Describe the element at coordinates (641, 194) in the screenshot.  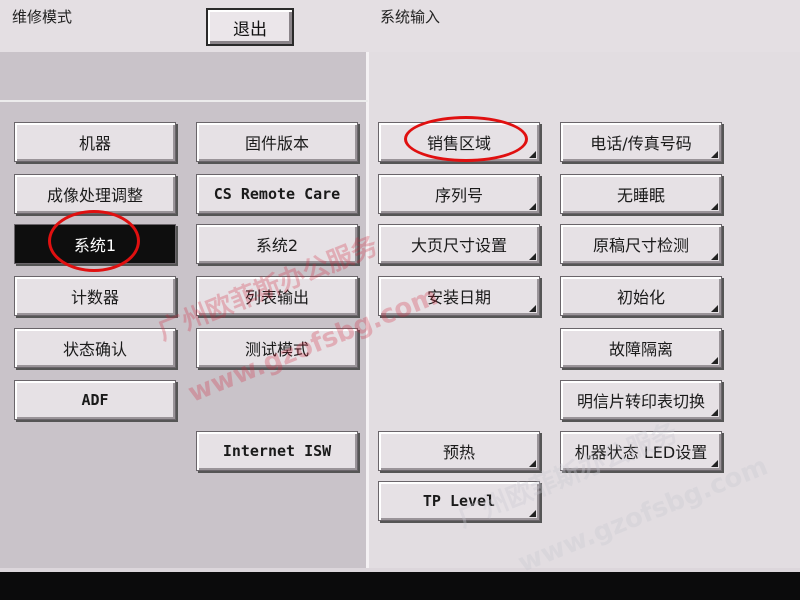
I see `no-sleep-button: 无睡眠` at that location.